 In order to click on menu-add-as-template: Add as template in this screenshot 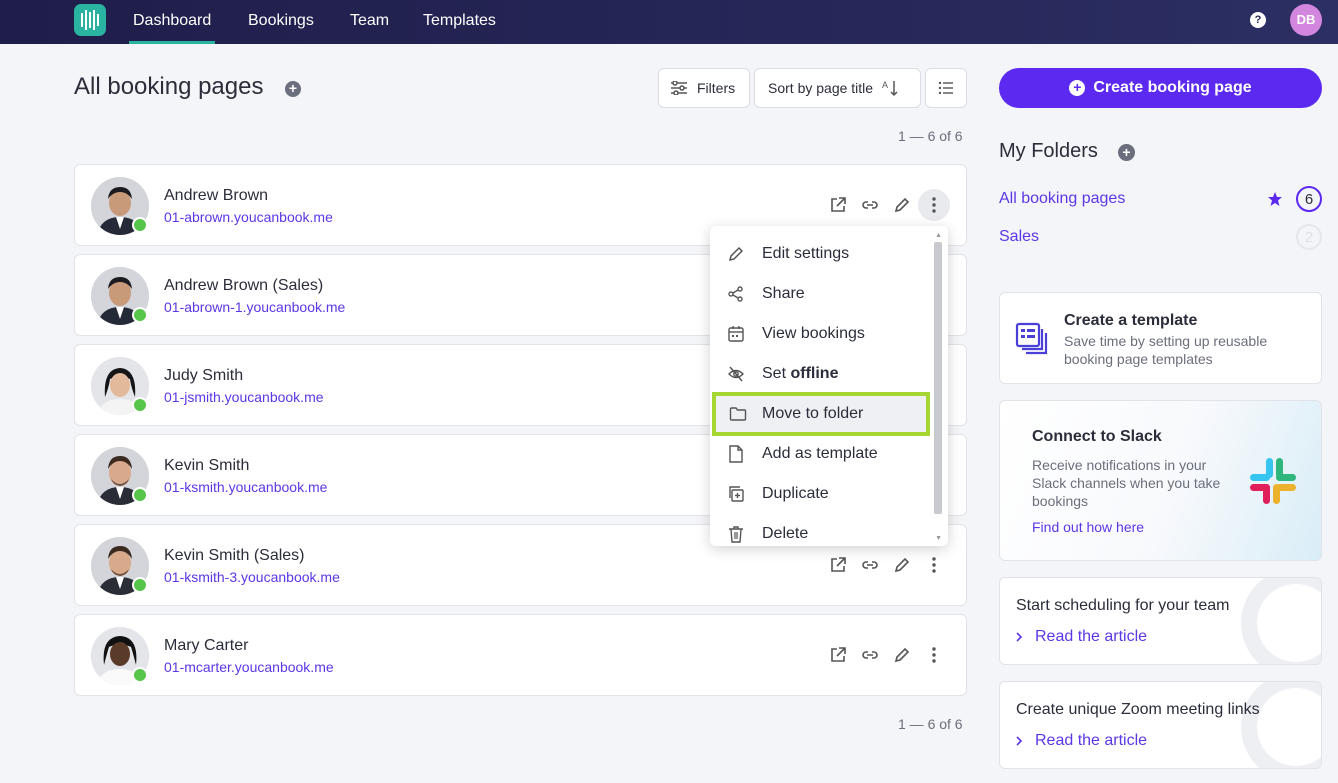, I will do `click(821, 454)`.